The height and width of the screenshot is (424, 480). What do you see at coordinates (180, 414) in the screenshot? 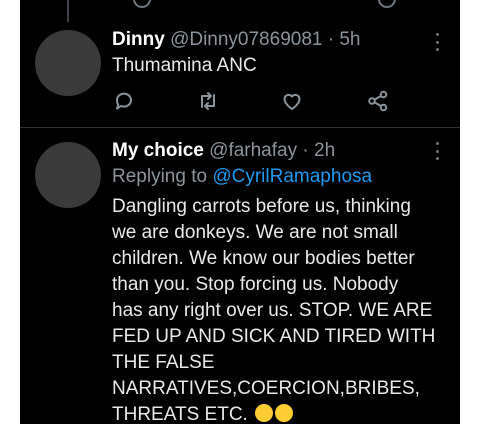
I see `tweet-text-segment: THREATS ETC.` at bounding box center [180, 414].